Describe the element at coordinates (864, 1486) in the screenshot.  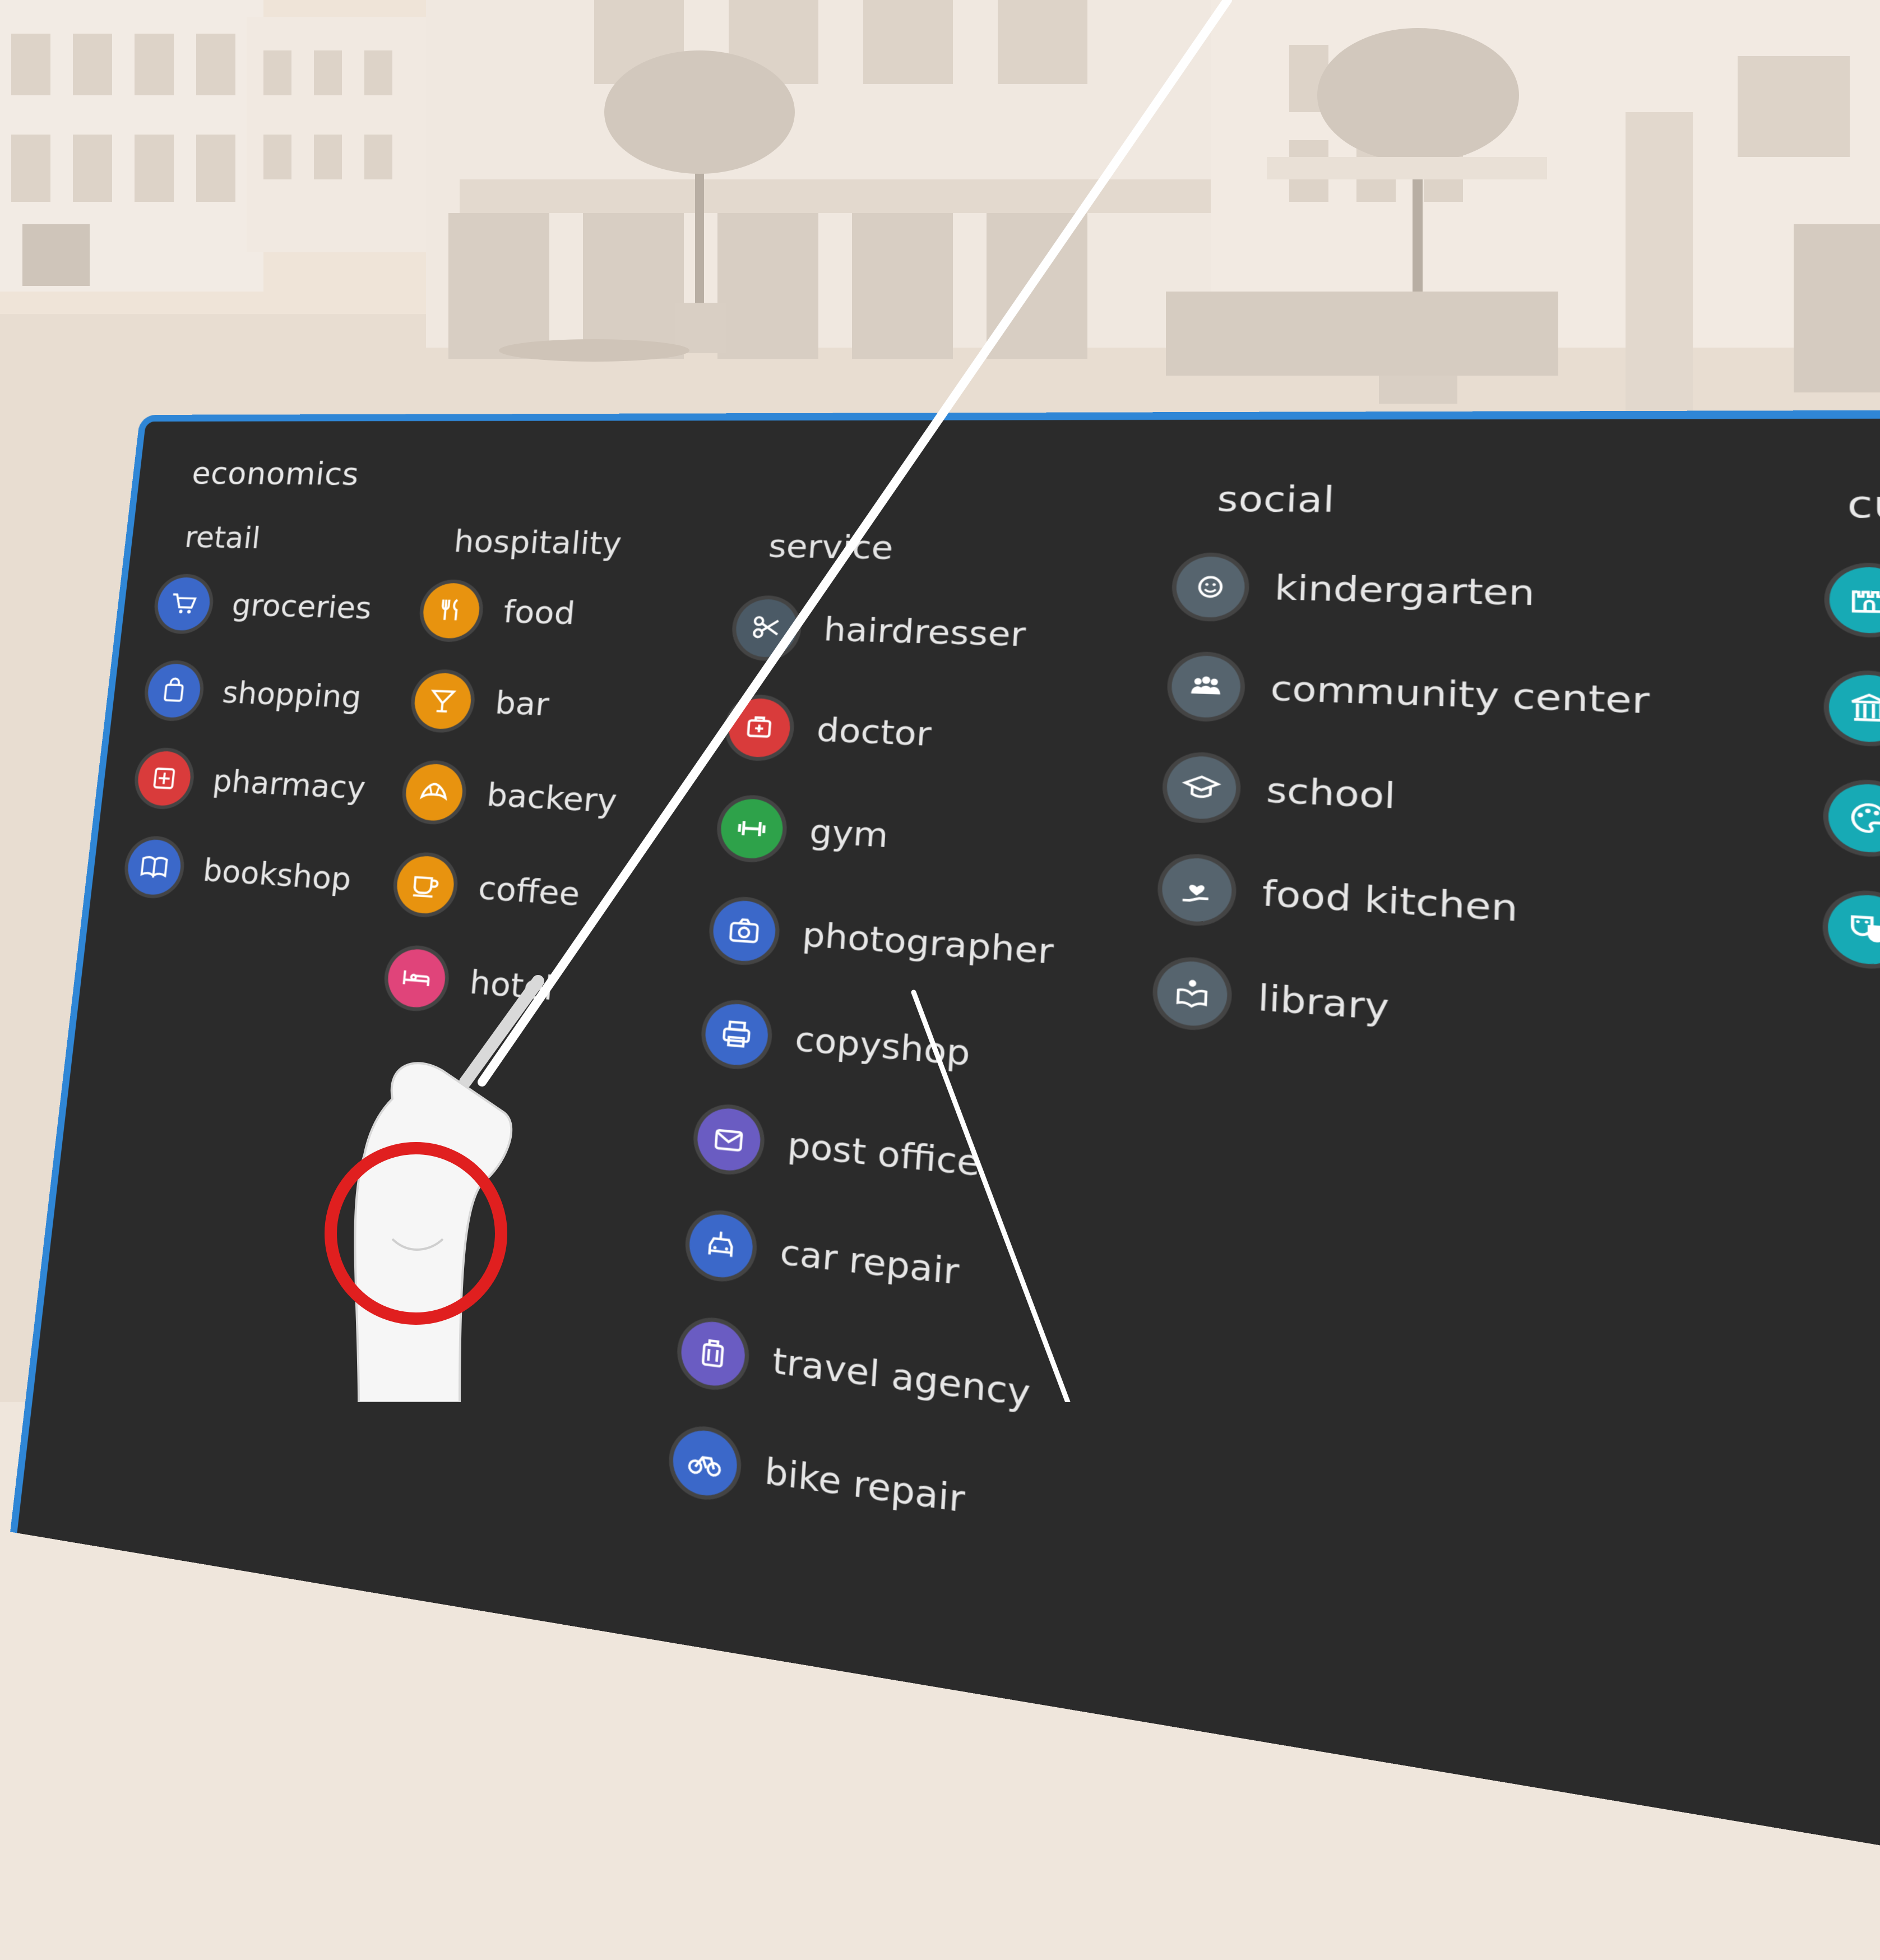
I see `menu-item-label: bike repair` at that location.